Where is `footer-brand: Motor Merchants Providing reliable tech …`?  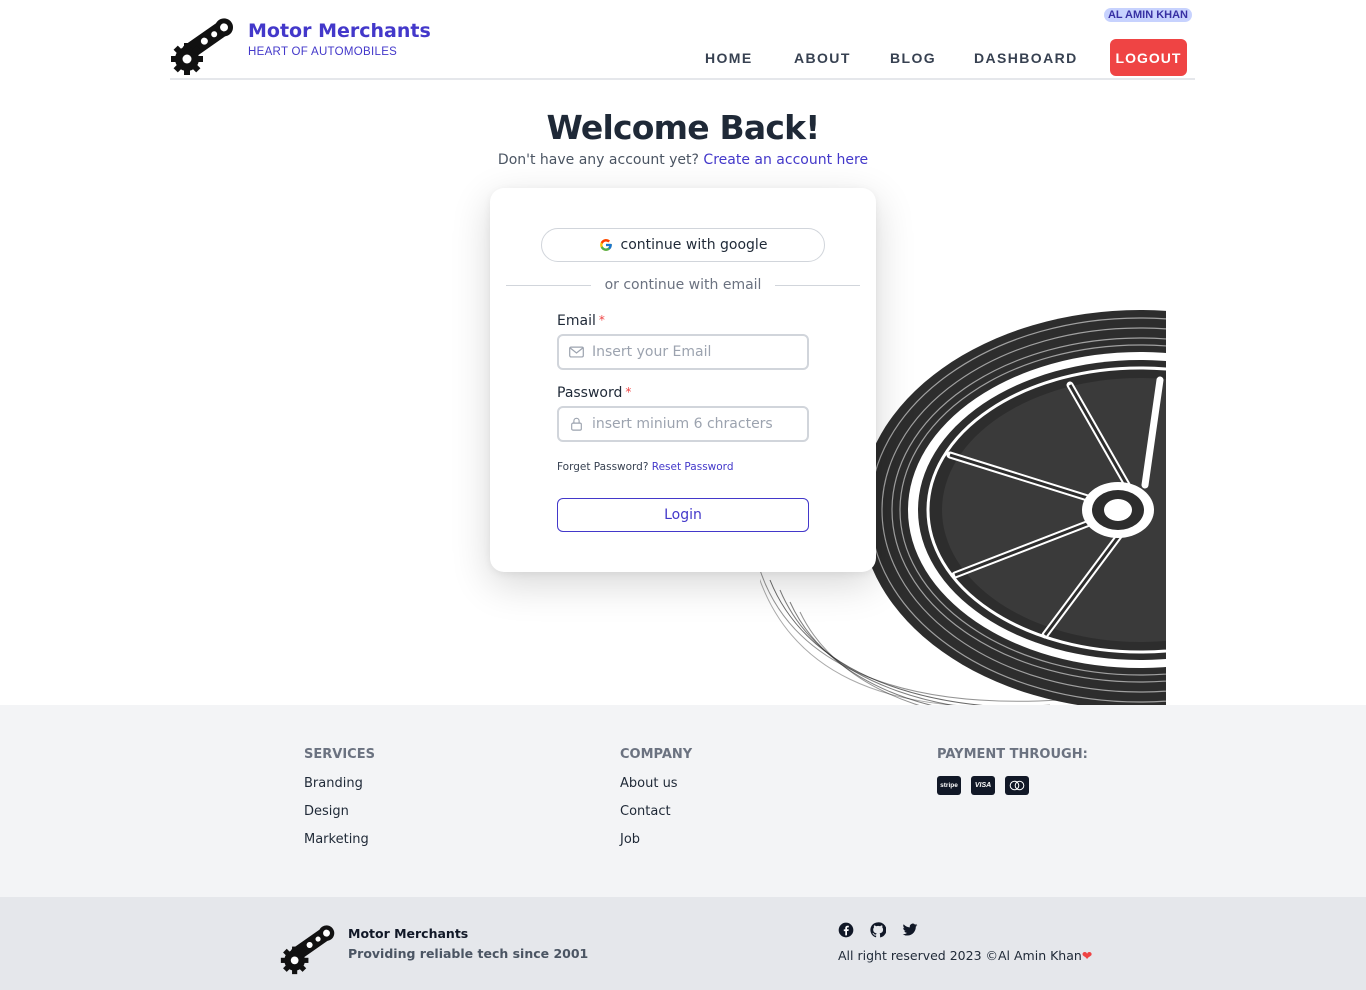 footer-brand: Motor Merchants Providing reliable tech … is located at coordinates (468, 943).